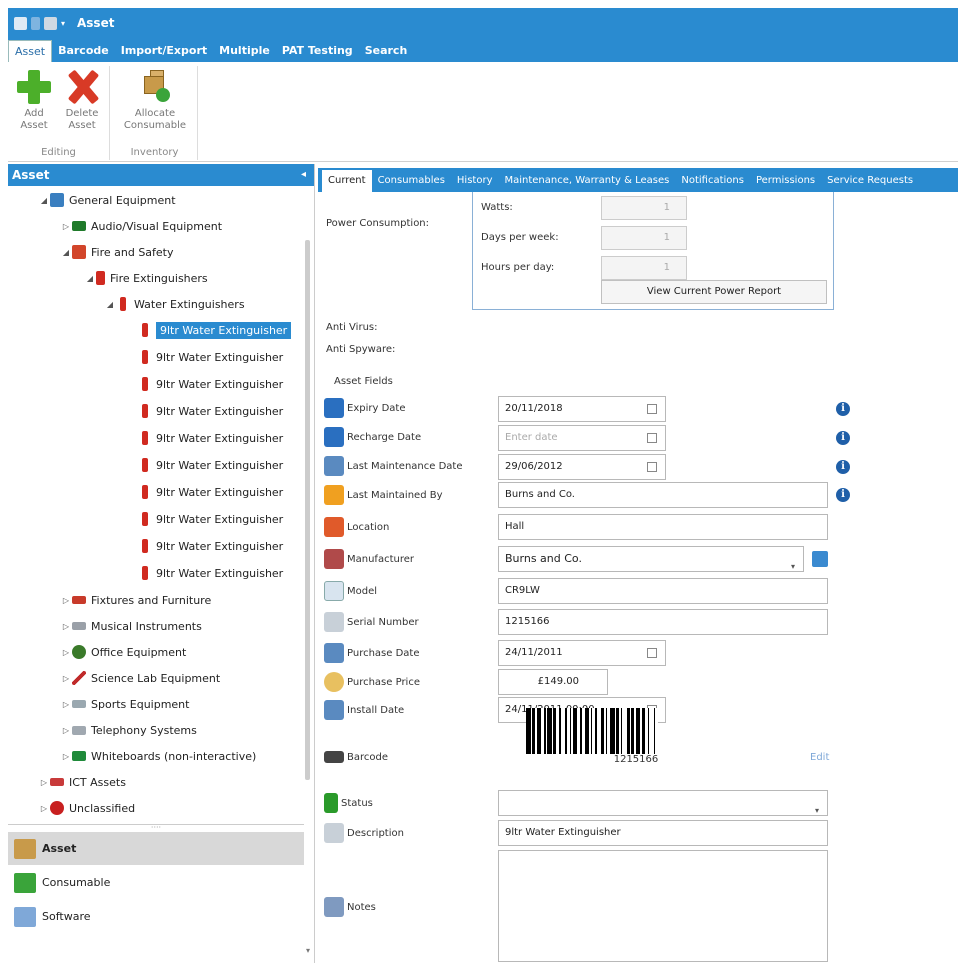 This screenshot has width=958, height=963. What do you see at coordinates (475, 181) in the screenshot?
I see `tab-history: History` at bounding box center [475, 181].